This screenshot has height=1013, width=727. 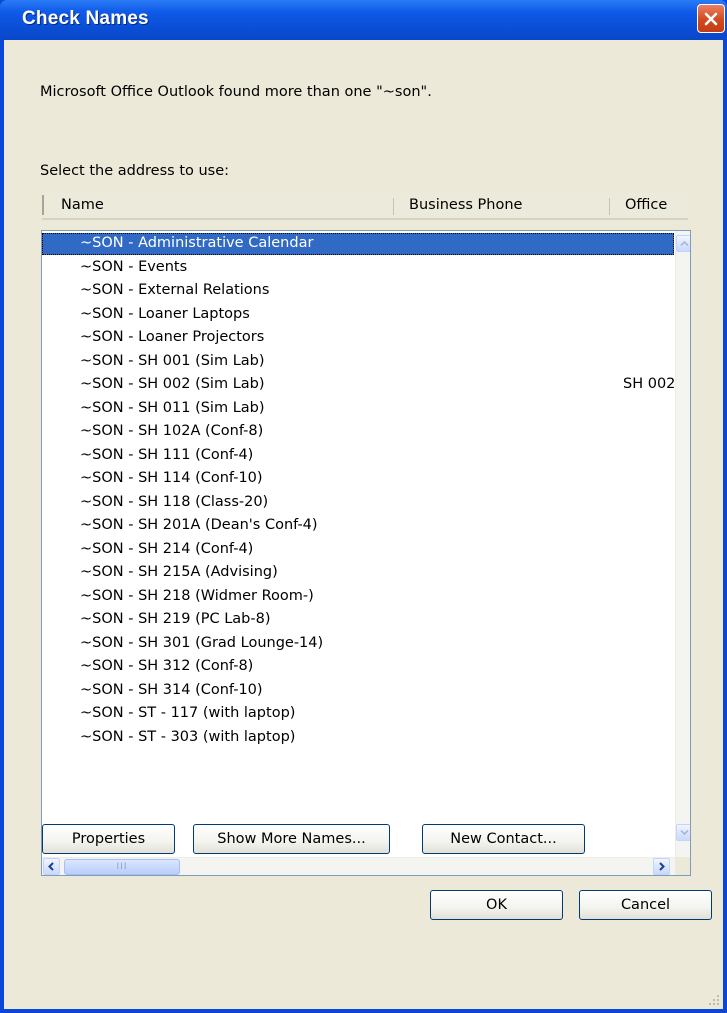 I want to click on entry-name: ~SON - SH 102A (Conf-8), so click(x=172, y=431).